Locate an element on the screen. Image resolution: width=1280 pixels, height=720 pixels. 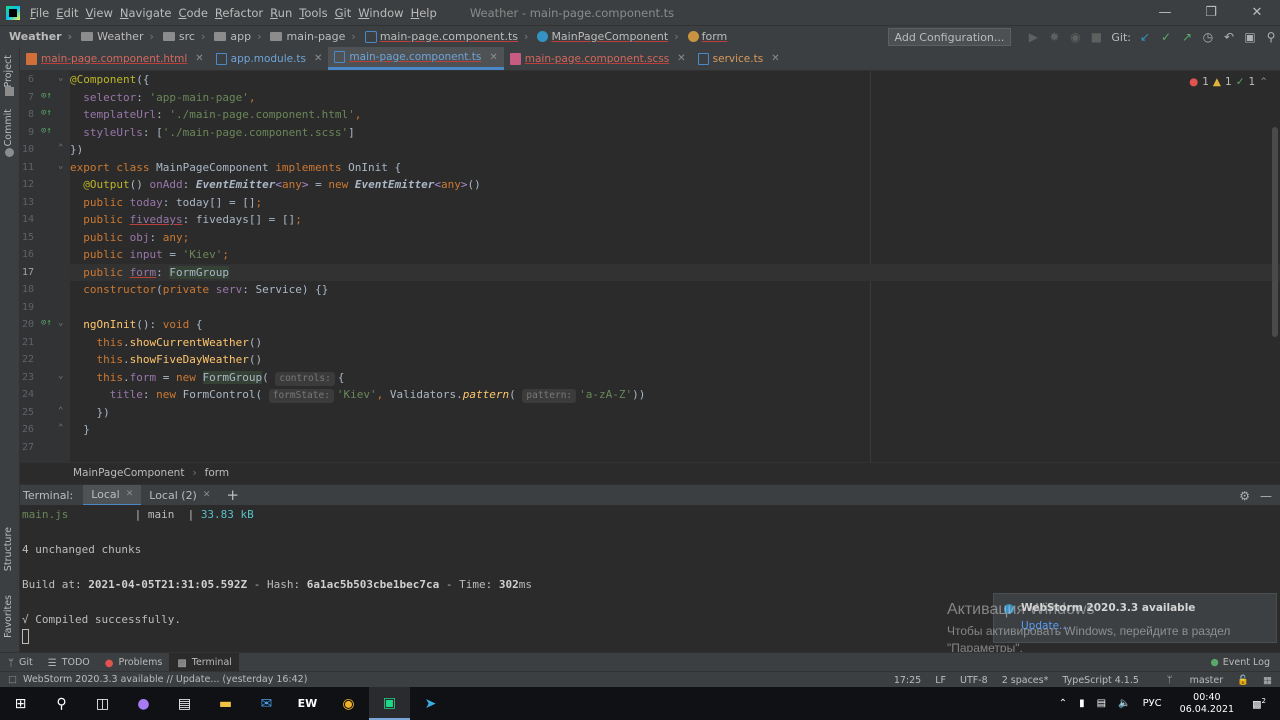
mail-icon: ✉ is located at coordinates (266, 703).